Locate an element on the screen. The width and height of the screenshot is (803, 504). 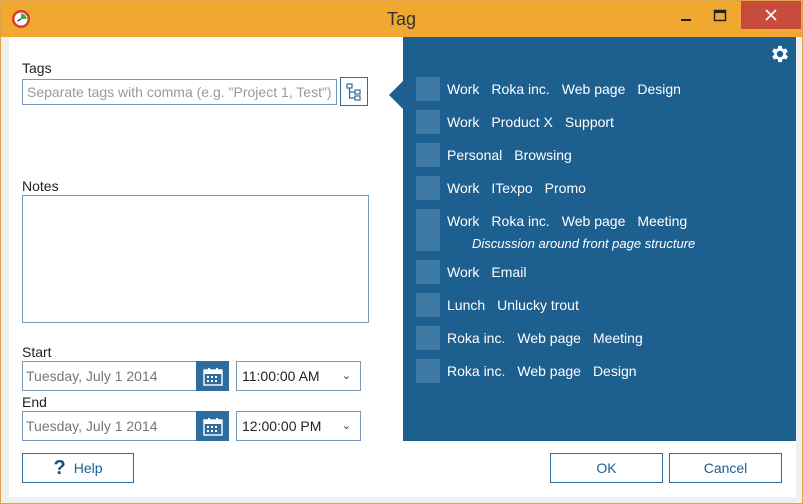
row-tags: Personal Browsing is located at coordinates (515, 155).